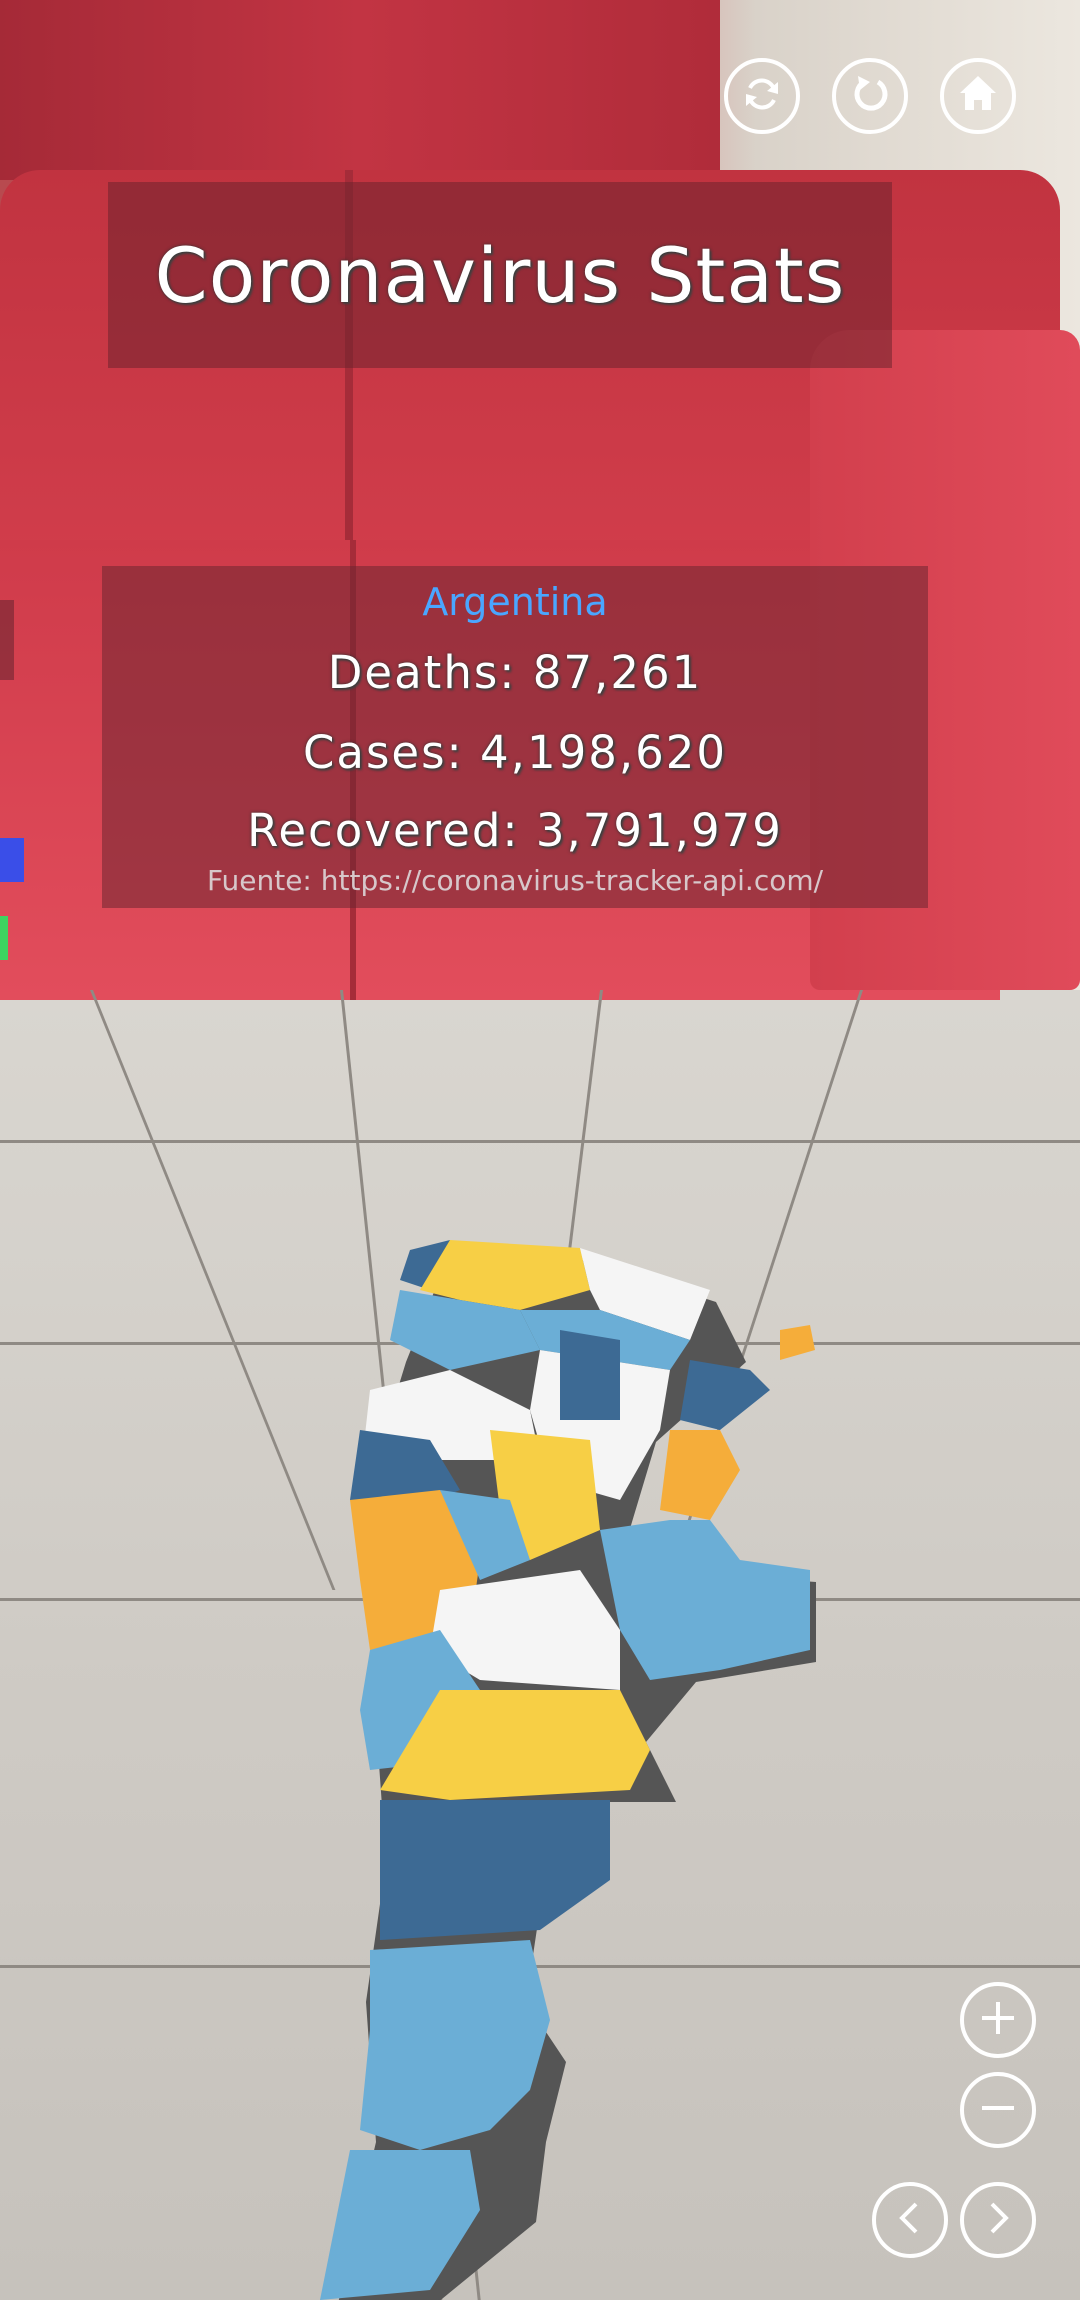 This screenshot has height=2300, width=1080. I want to click on previous-button, so click(910, 2220).